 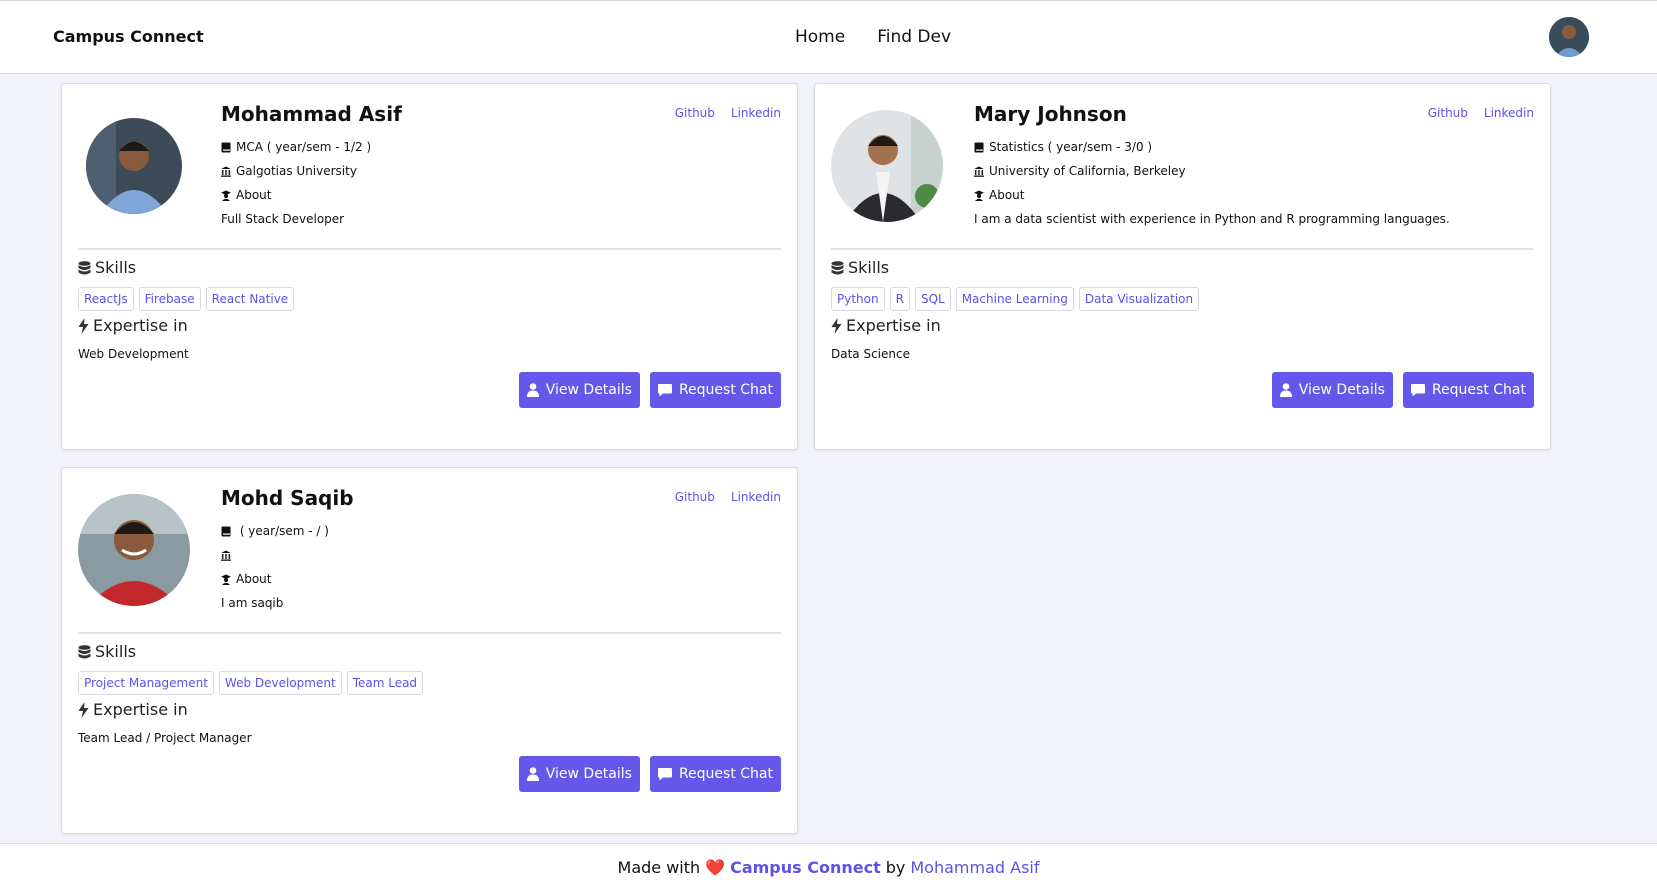 I want to click on skill-tag: Firebase, so click(x=169, y=299).